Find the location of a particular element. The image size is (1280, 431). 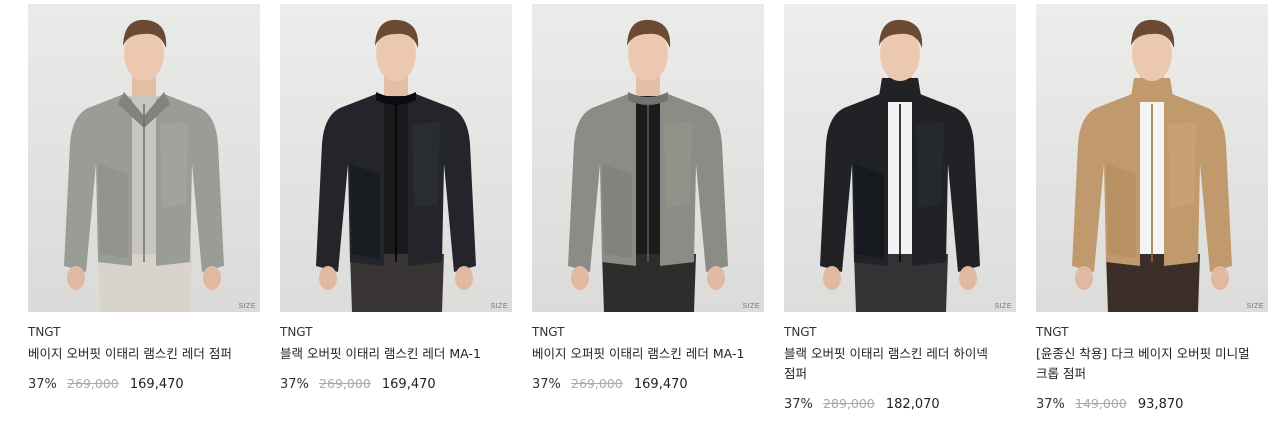

sale-price: 93,870 is located at coordinates (1160, 404).